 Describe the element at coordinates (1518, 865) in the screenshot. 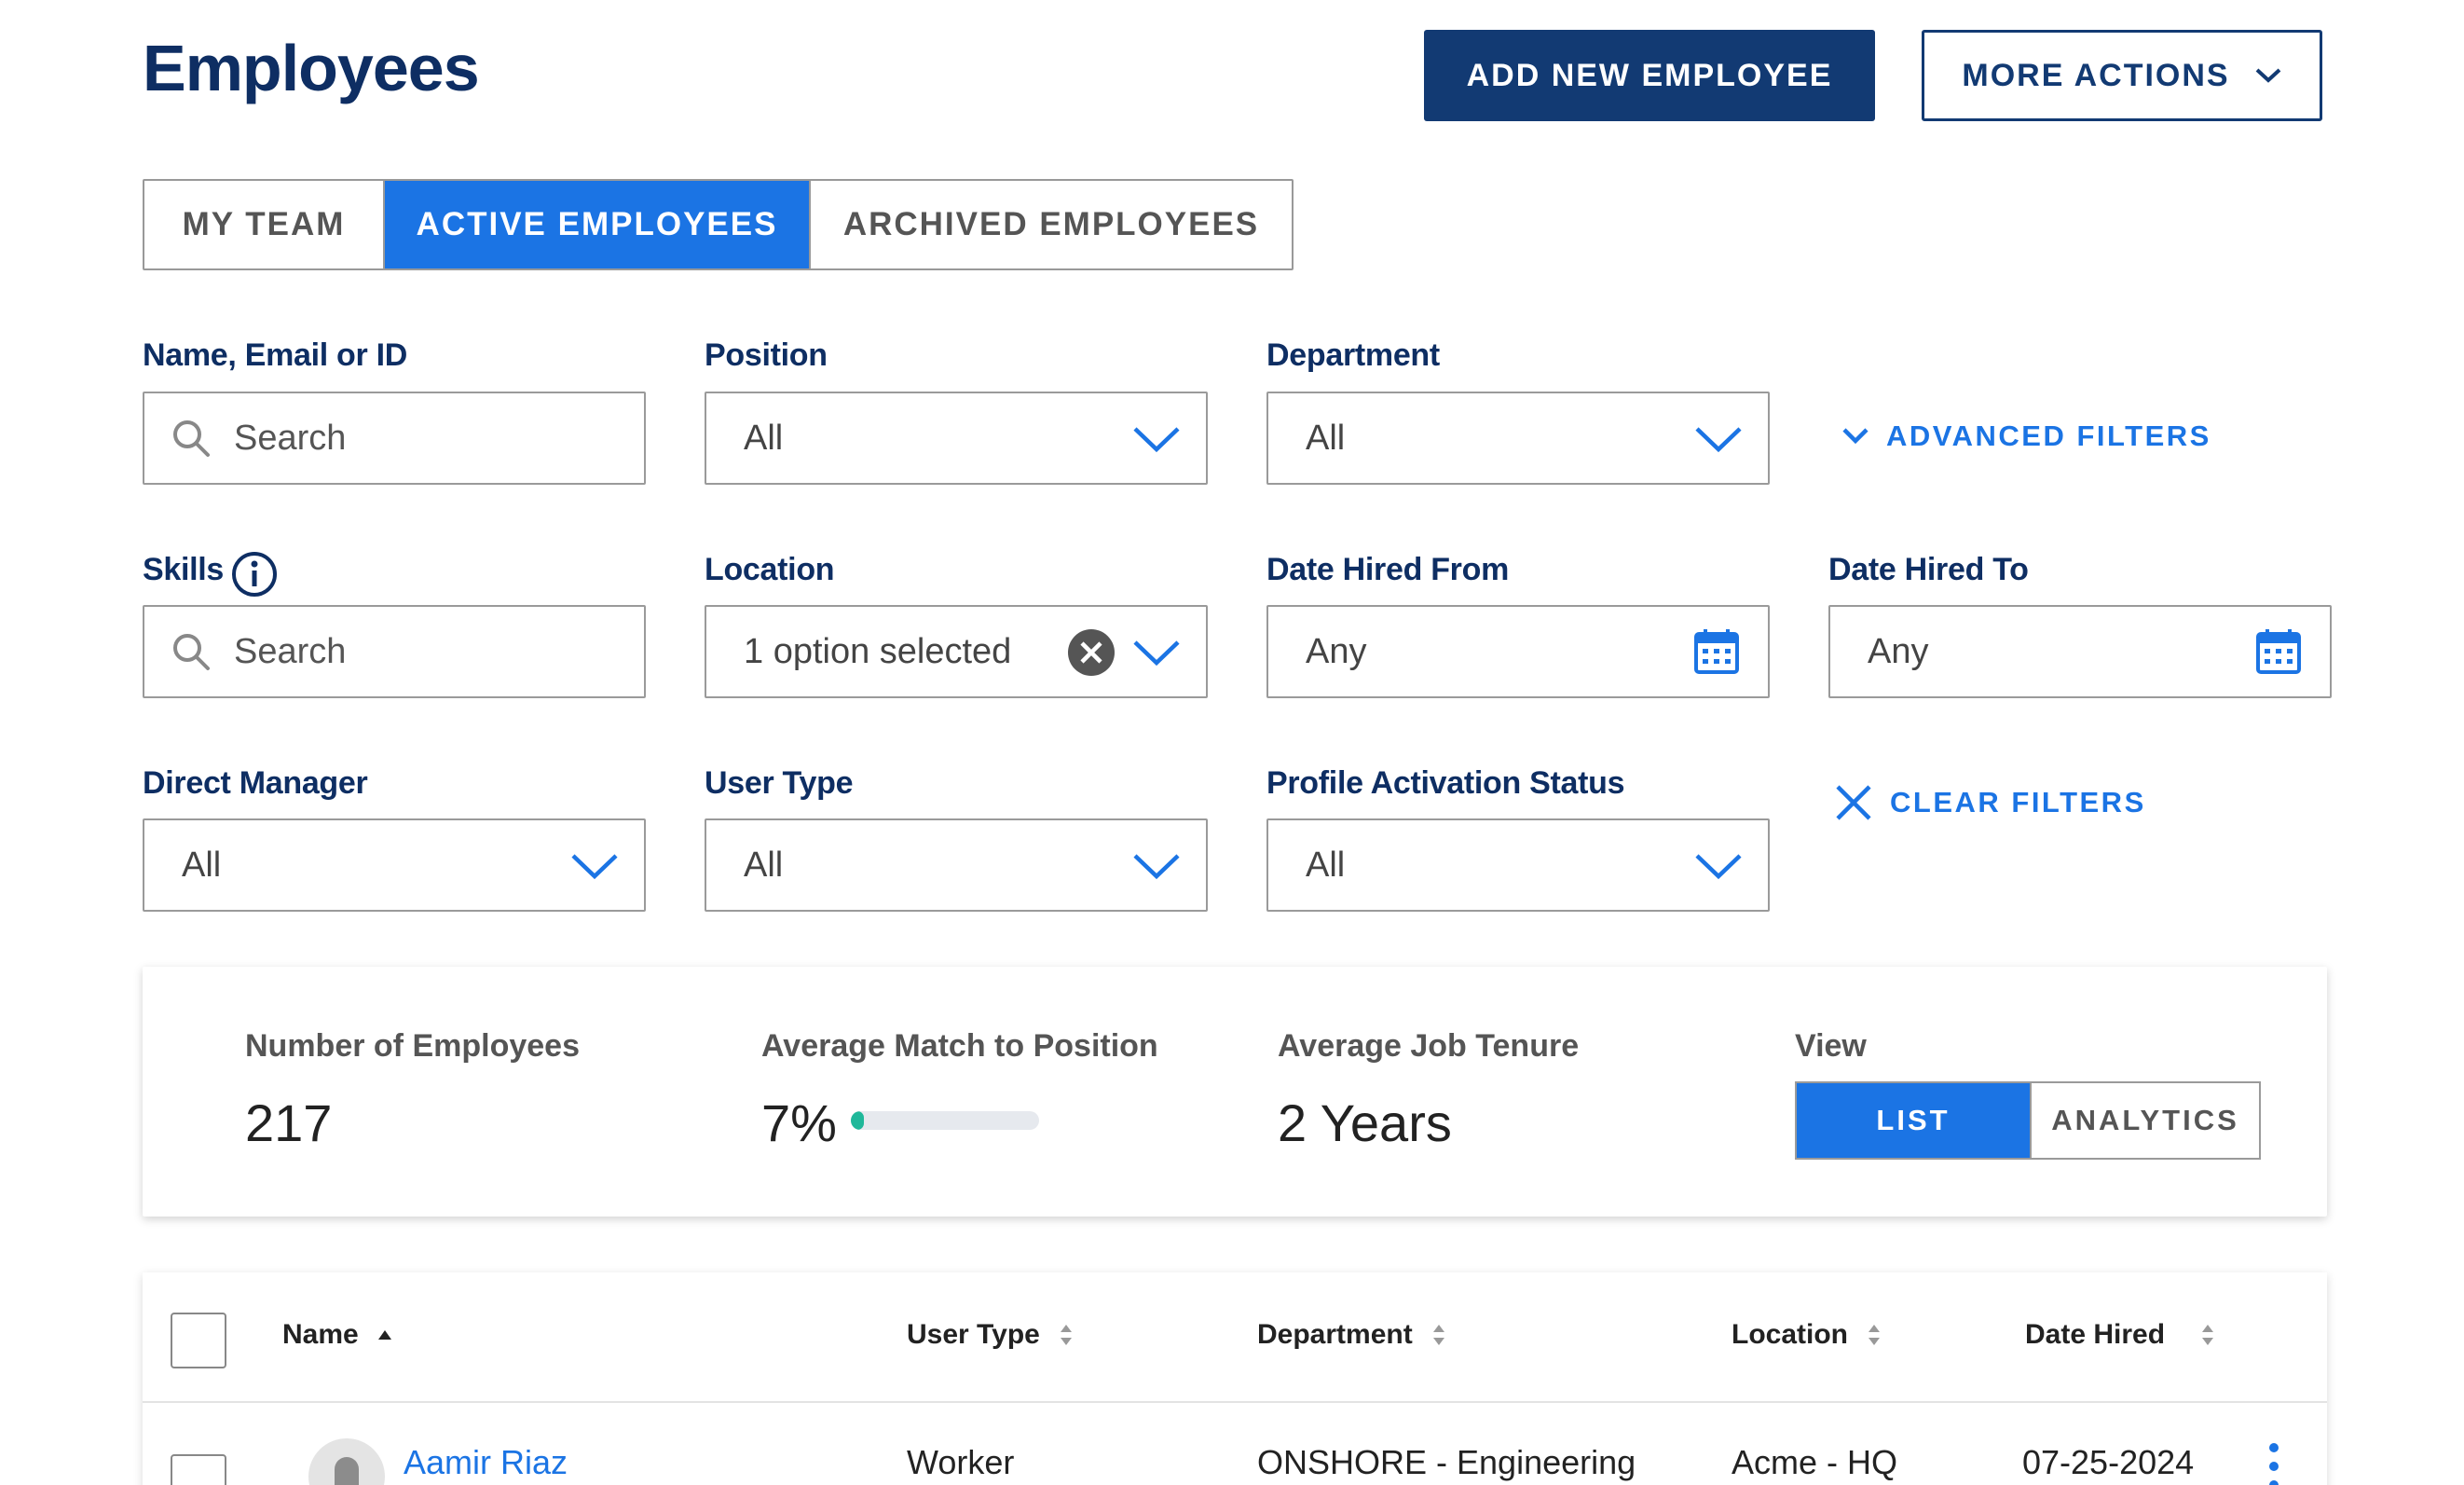

I see `profile-activation-select: All` at that location.